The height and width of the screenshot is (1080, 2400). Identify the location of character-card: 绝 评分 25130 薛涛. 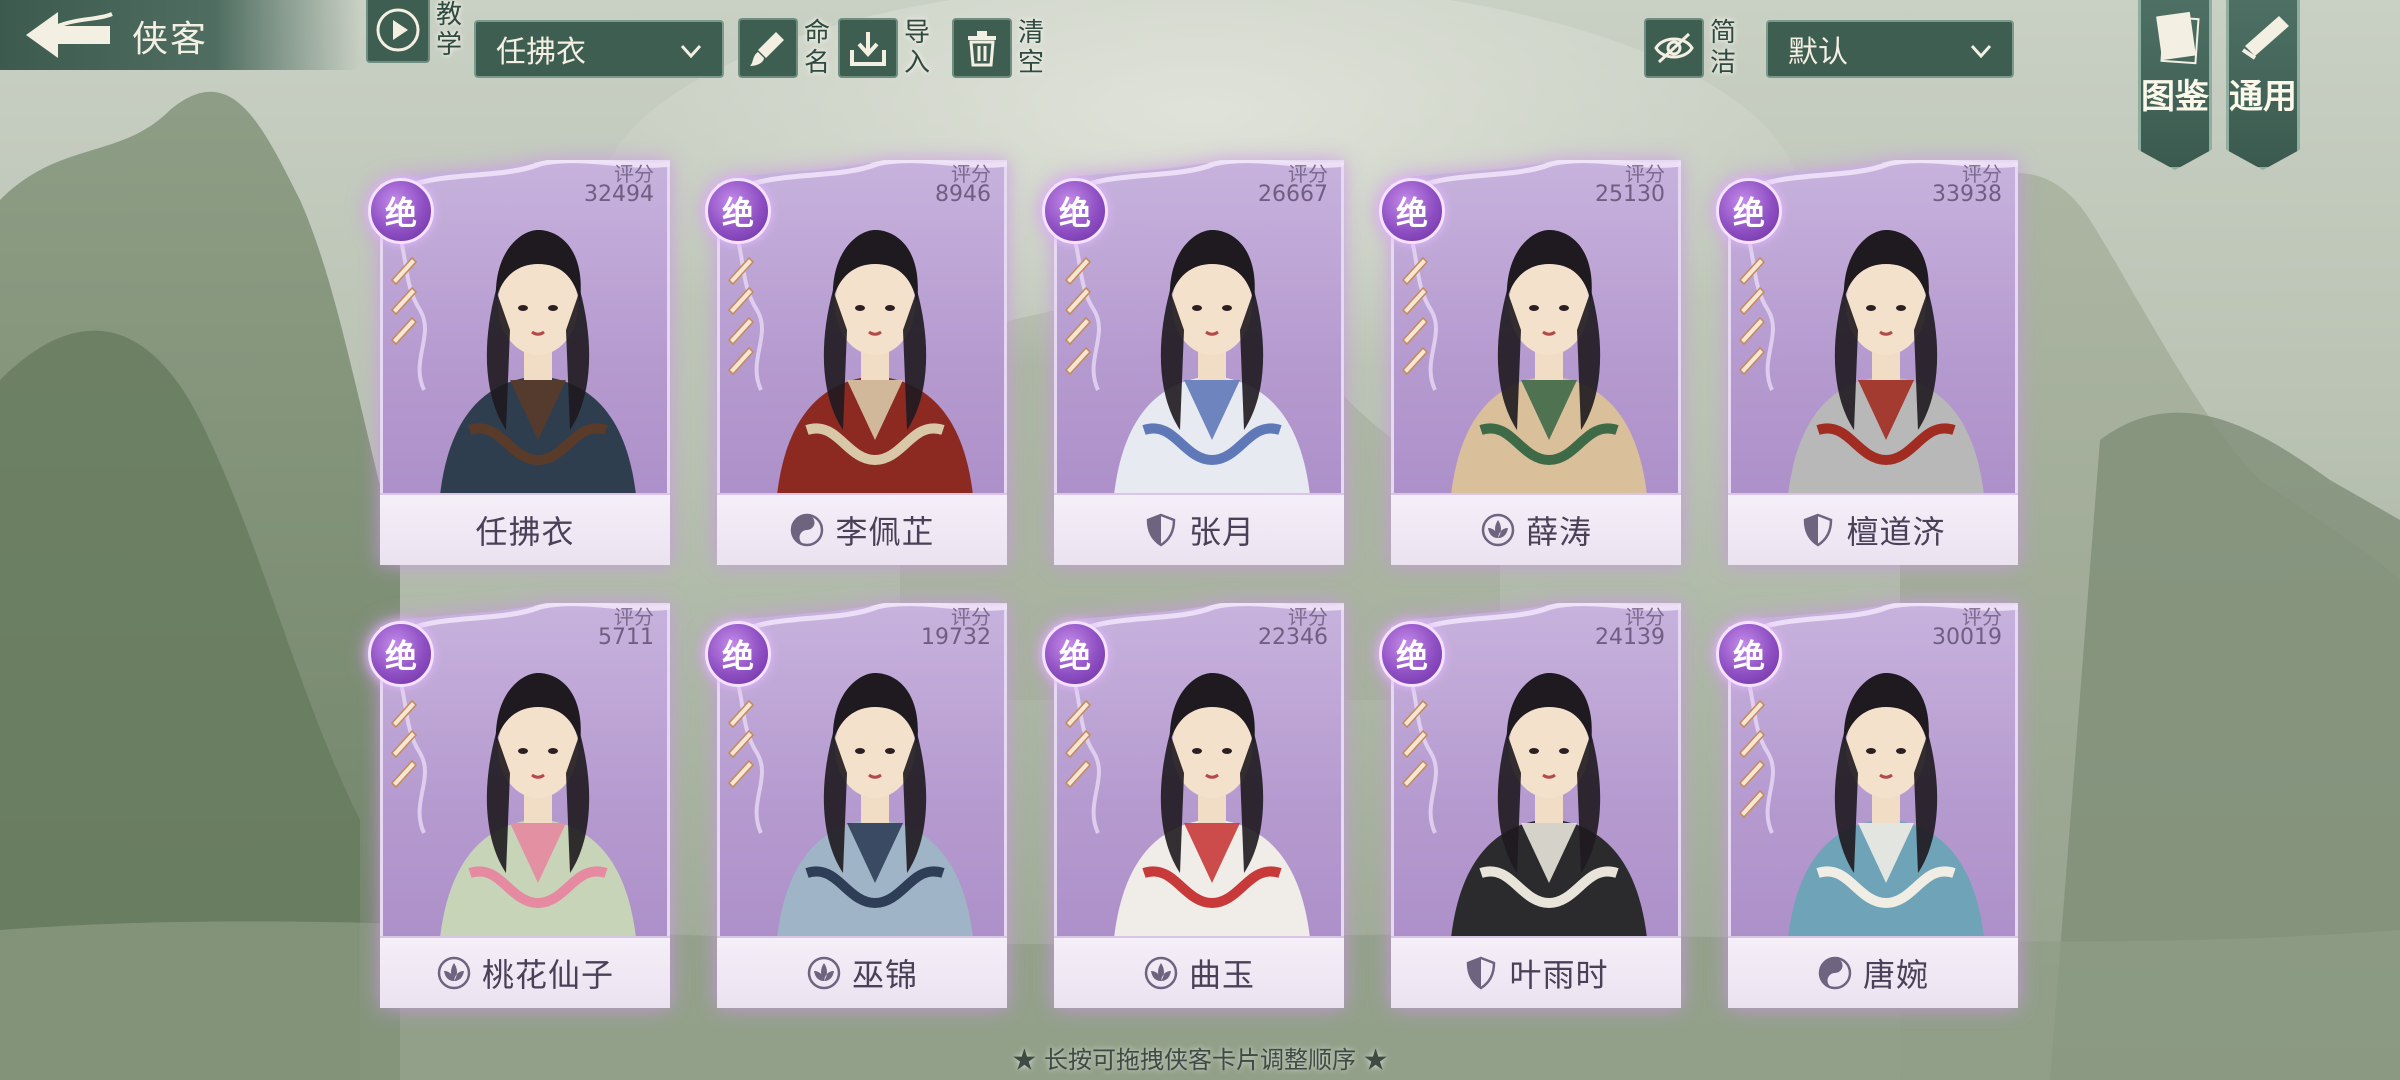
(1530, 362).